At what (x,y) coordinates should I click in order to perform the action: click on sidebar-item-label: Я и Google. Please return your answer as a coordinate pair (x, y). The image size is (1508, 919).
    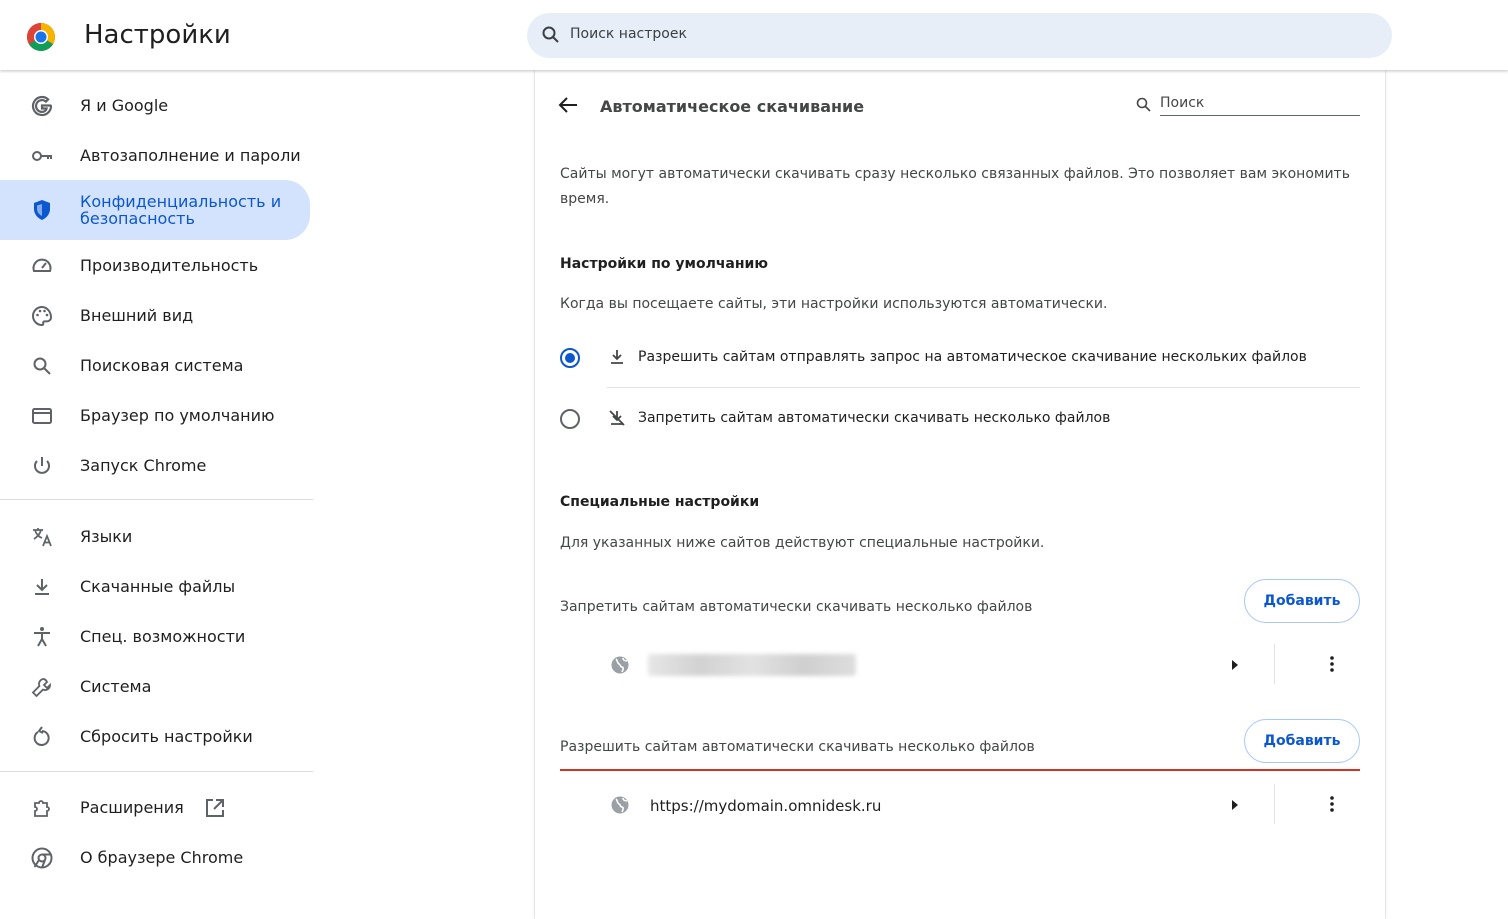
    Looking at the image, I should click on (124, 105).